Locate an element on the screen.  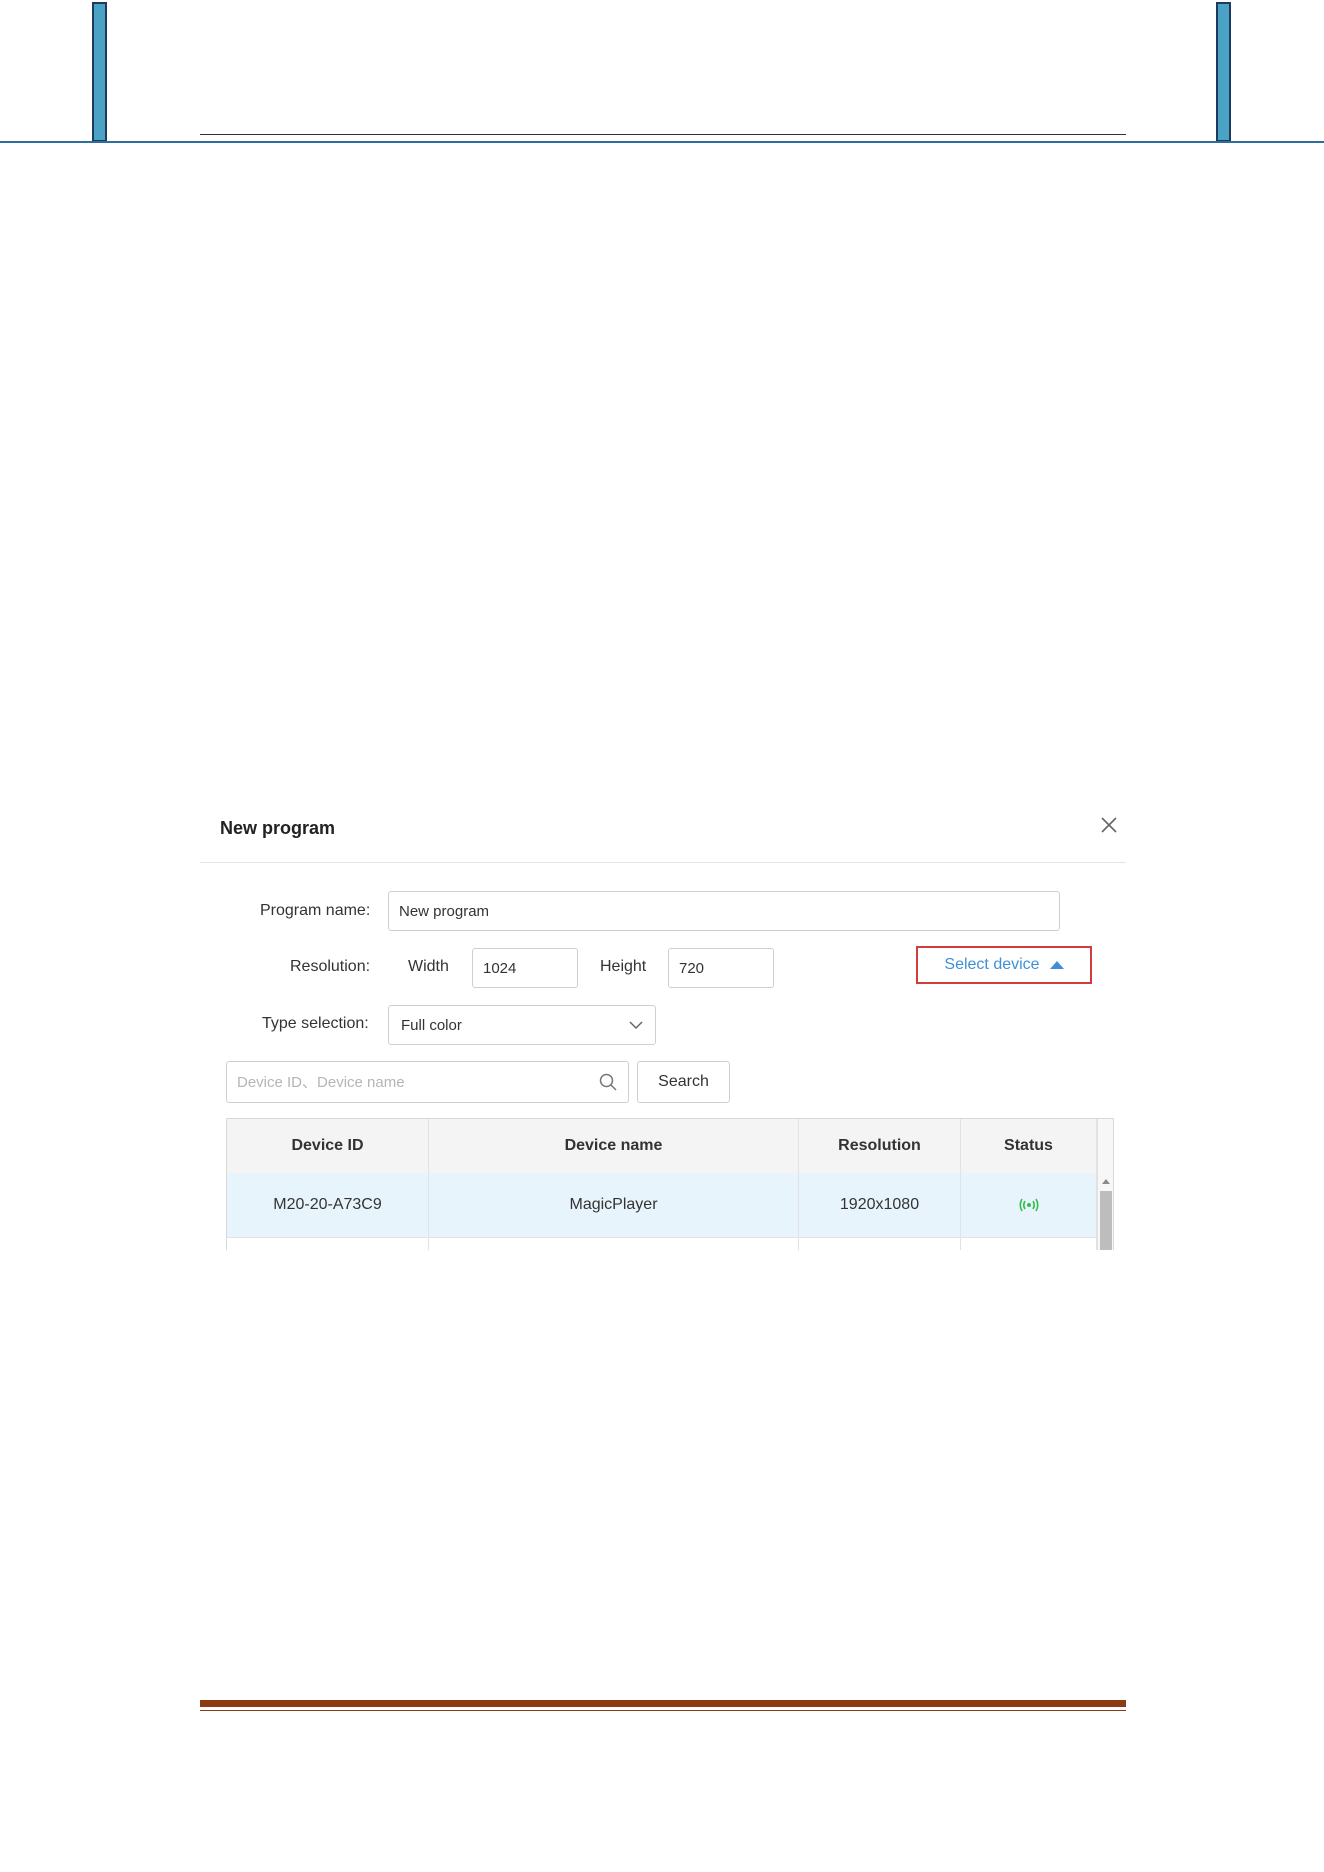
device-search-box is located at coordinates (427, 1082).